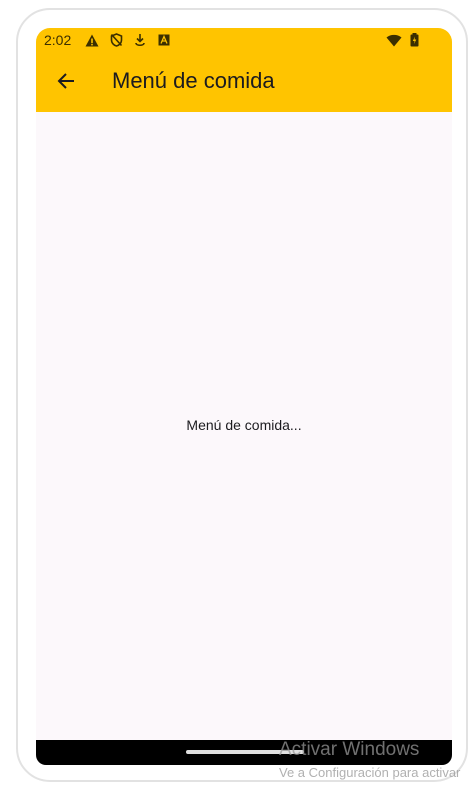 The image size is (475, 791). I want to click on windows-activation-subtitle: Ve a Configuración para activar, so click(370, 772).